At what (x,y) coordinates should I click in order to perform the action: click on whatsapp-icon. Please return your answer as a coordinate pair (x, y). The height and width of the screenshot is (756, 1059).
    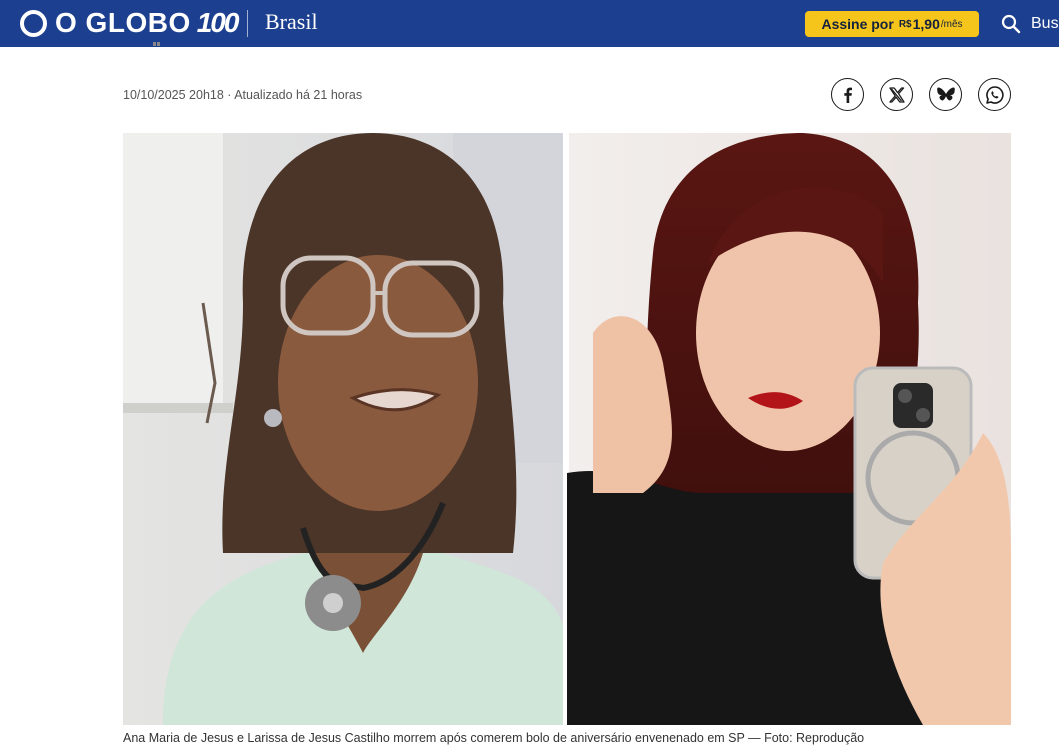
    Looking at the image, I should click on (994, 94).